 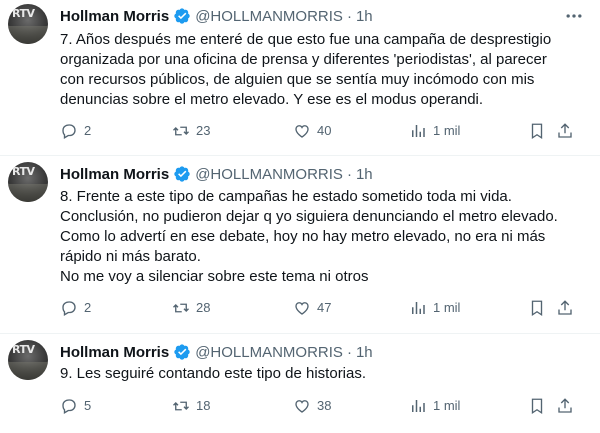 I want to click on like-button: 47, so click(x=312, y=308).